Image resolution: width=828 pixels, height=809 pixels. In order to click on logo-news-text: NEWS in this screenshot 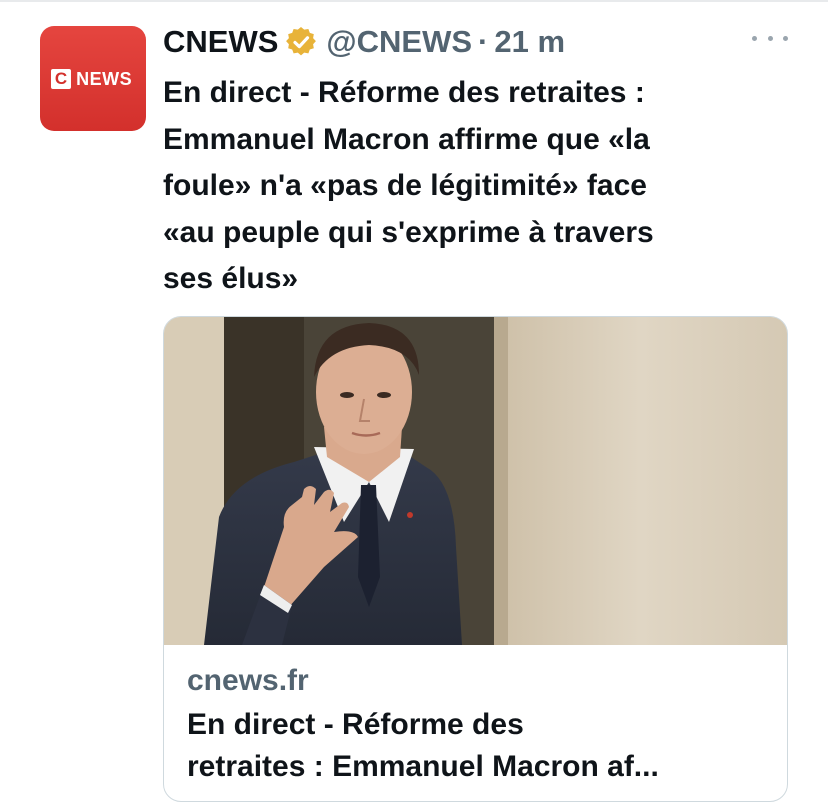, I will do `click(104, 78)`.